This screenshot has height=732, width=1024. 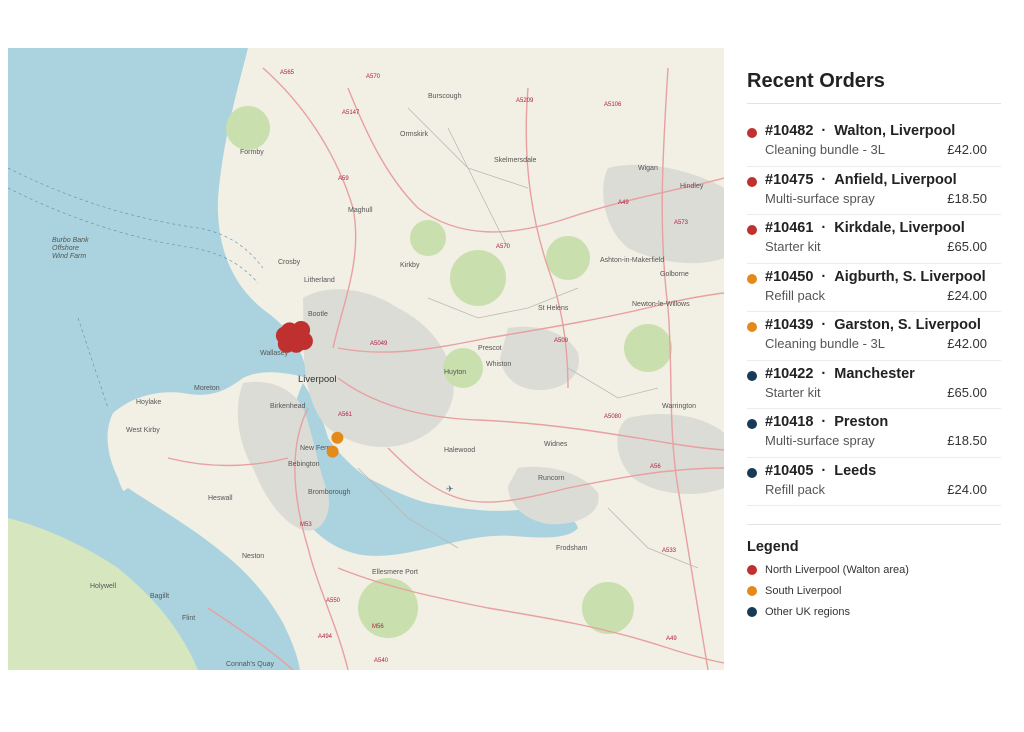 What do you see at coordinates (861, 422) in the screenshot?
I see `order-area: Preston` at bounding box center [861, 422].